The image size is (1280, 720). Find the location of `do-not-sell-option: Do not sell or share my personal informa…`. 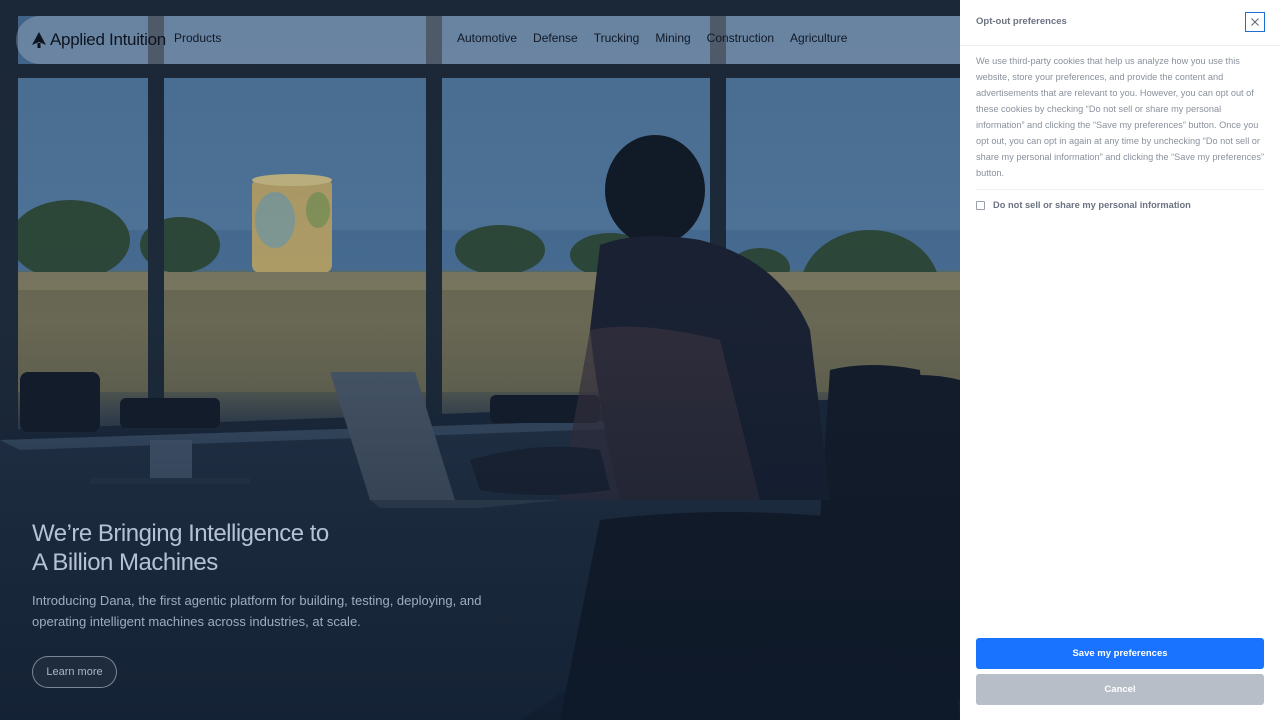

do-not-sell-option: Do not sell or share my personal informa… is located at coordinates (1083, 204).